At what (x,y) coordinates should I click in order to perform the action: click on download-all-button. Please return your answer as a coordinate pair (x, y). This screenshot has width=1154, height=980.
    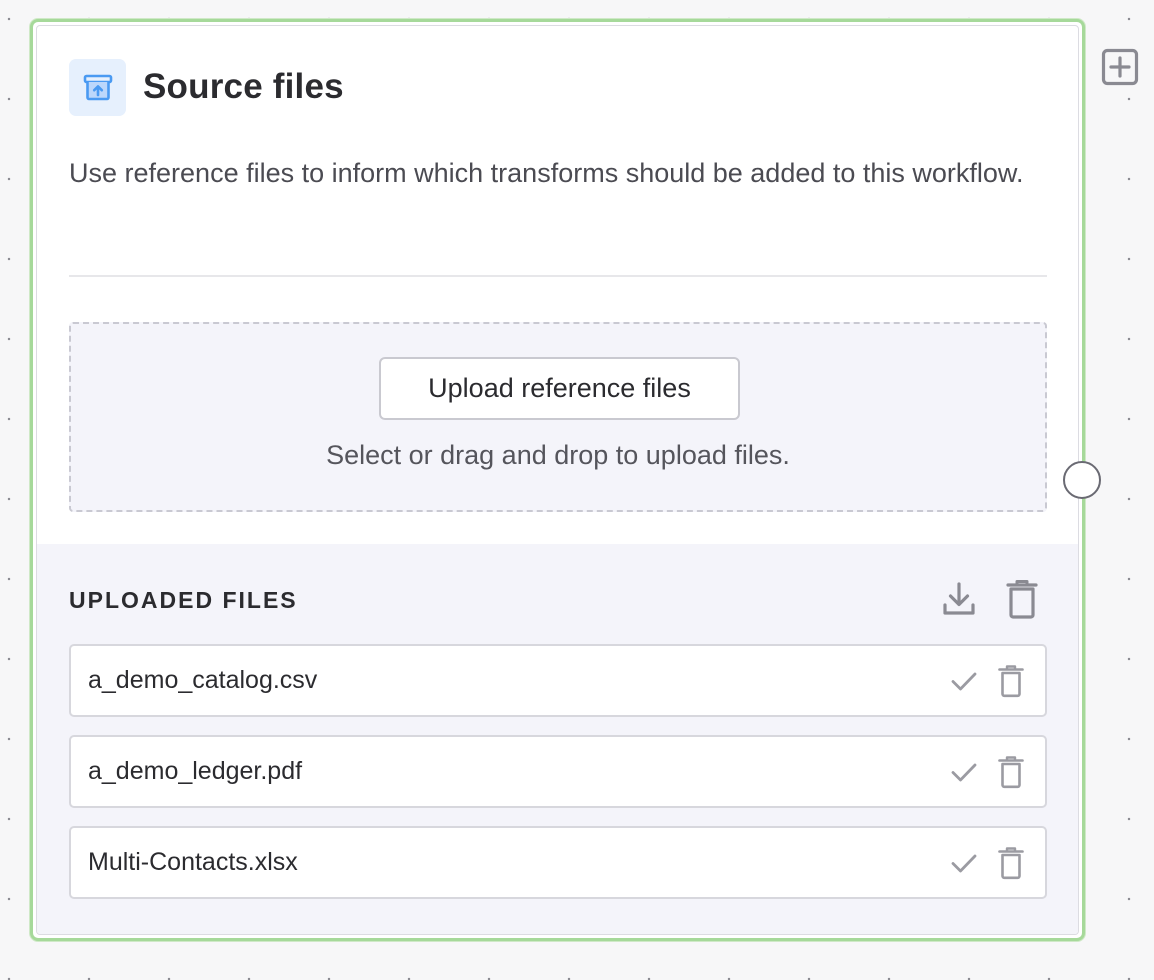
    Looking at the image, I should click on (959, 599).